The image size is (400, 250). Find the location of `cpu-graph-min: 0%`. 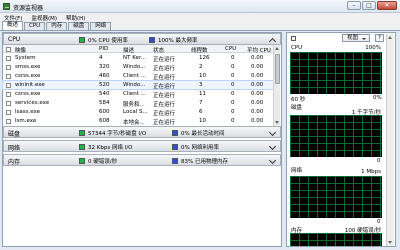

cpu-graph-min: 0% is located at coordinates (377, 98).